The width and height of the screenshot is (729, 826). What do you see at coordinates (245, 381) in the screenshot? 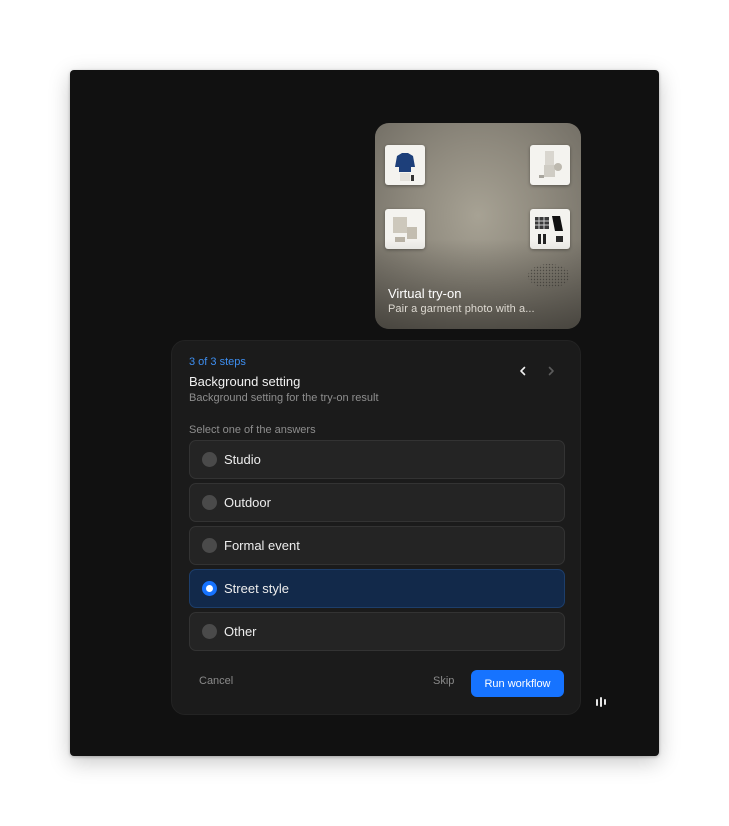
I see `step-title: Background setting` at bounding box center [245, 381].